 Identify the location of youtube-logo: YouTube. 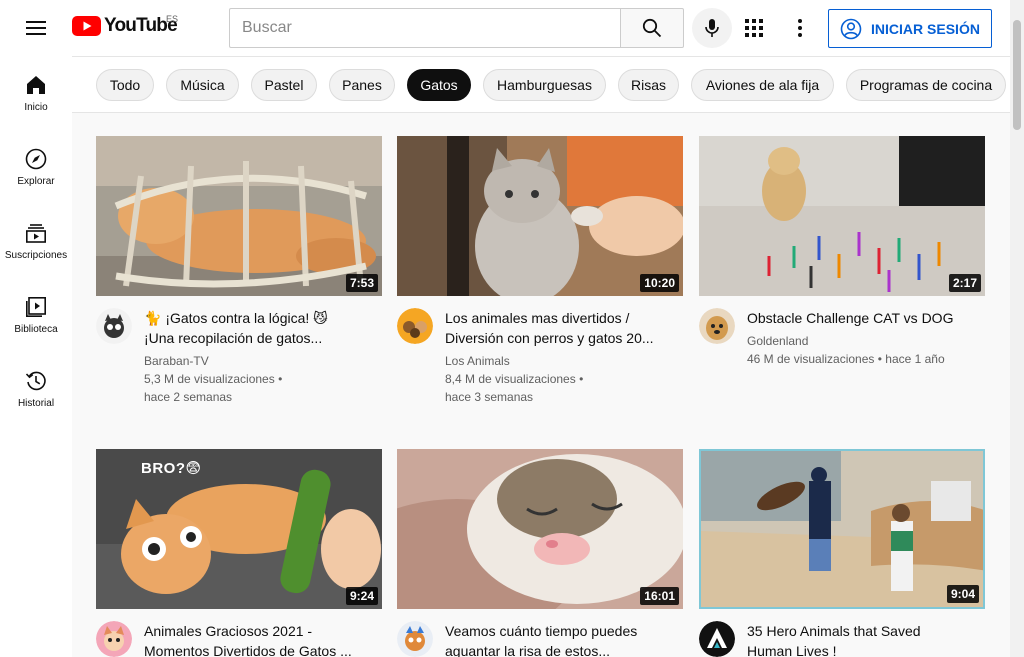
(125, 26).